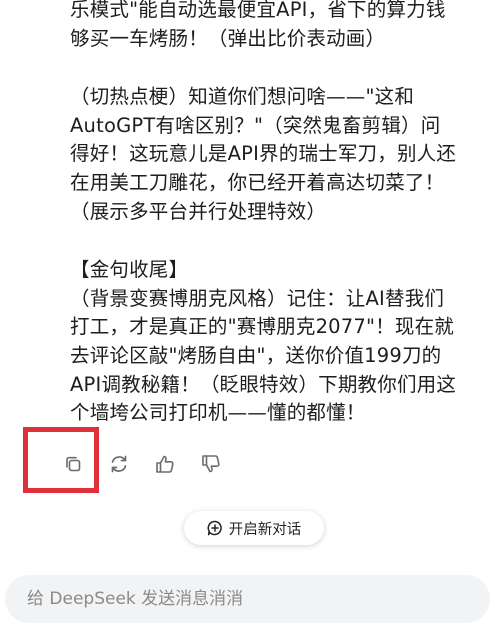 This screenshot has width=500, height=631. What do you see at coordinates (263, 154) in the screenshot?
I see `message-line: 得好！这玩意儿是API界的瑞士军刀，别人还` at bounding box center [263, 154].